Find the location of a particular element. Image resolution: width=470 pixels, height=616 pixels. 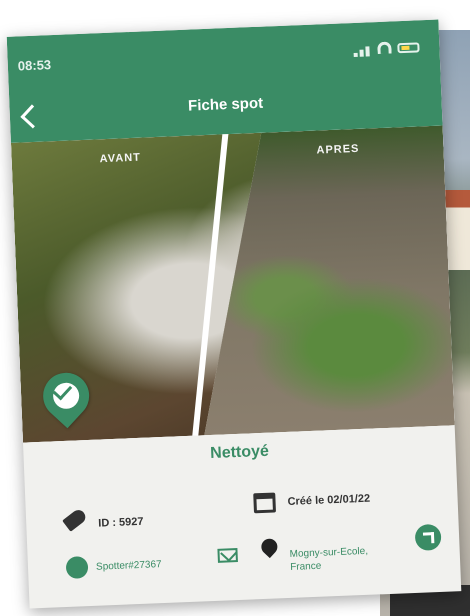

wifi-icon is located at coordinates (384, 48).